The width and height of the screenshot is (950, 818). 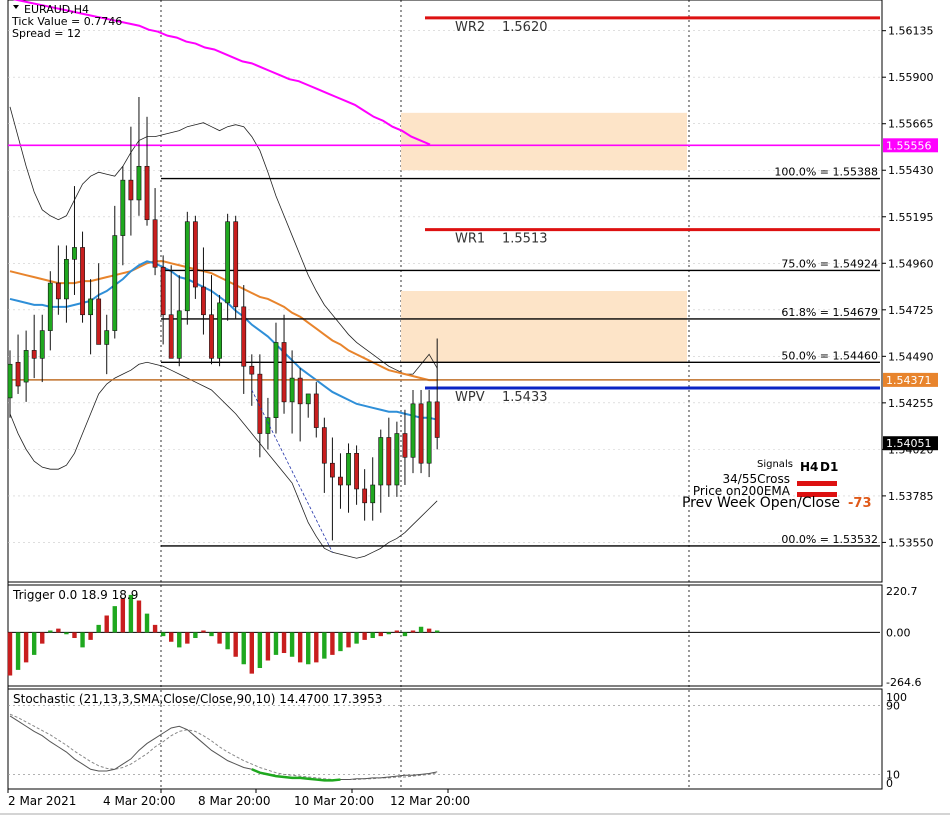 I want to click on time-tick-label: 8 Mar 20:00, so click(x=234, y=801).